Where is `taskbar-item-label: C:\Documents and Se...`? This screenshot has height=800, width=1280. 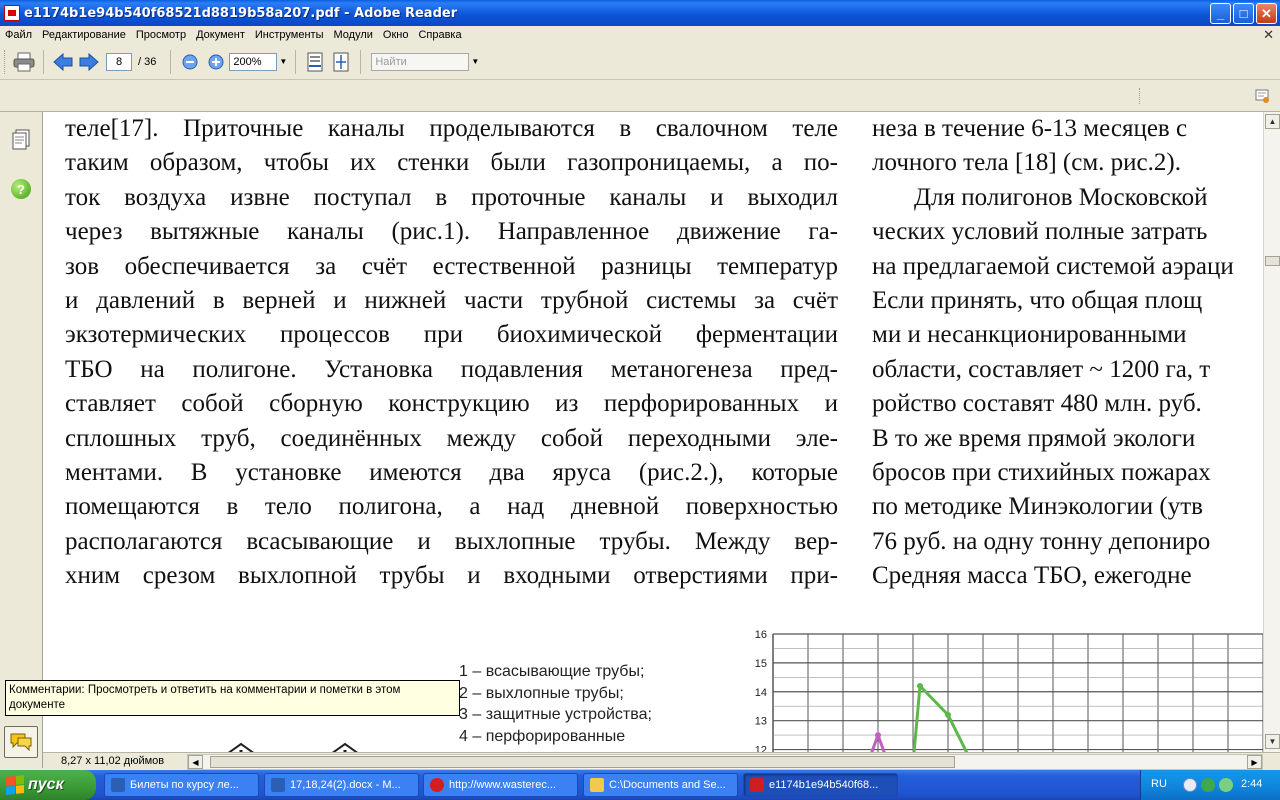
taskbar-item-label: C:\Documents and Se... is located at coordinates (667, 785).